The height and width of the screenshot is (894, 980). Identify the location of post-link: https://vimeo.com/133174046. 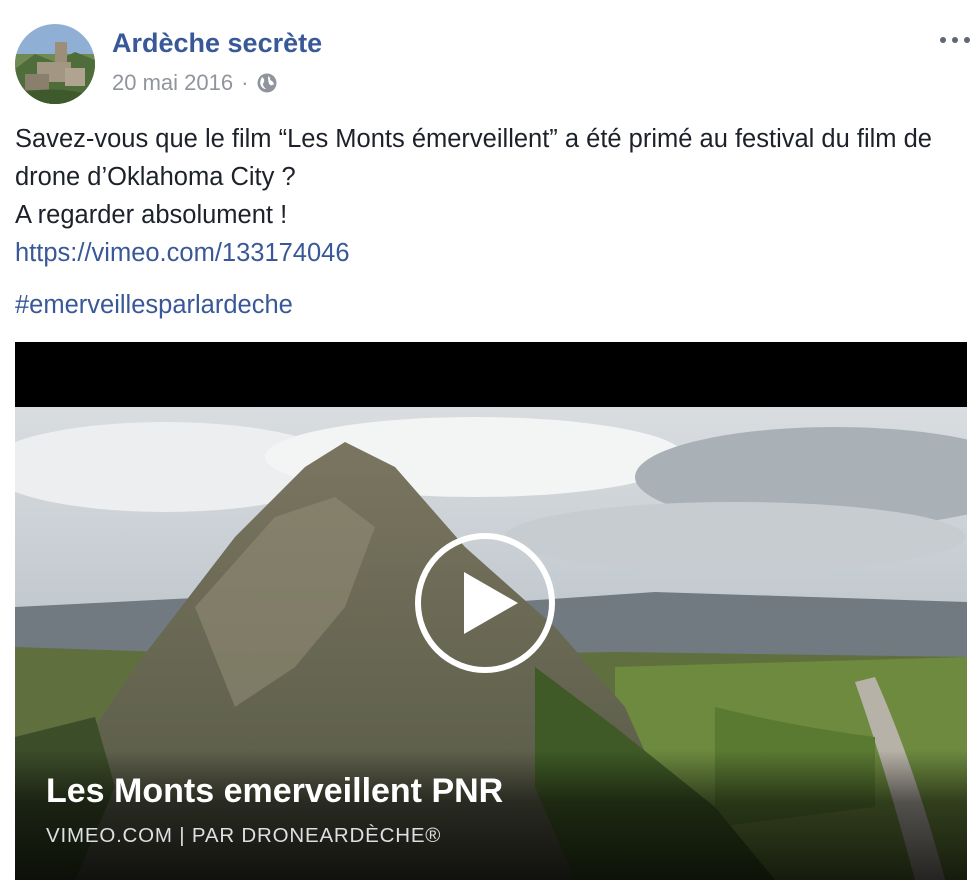
(182, 253).